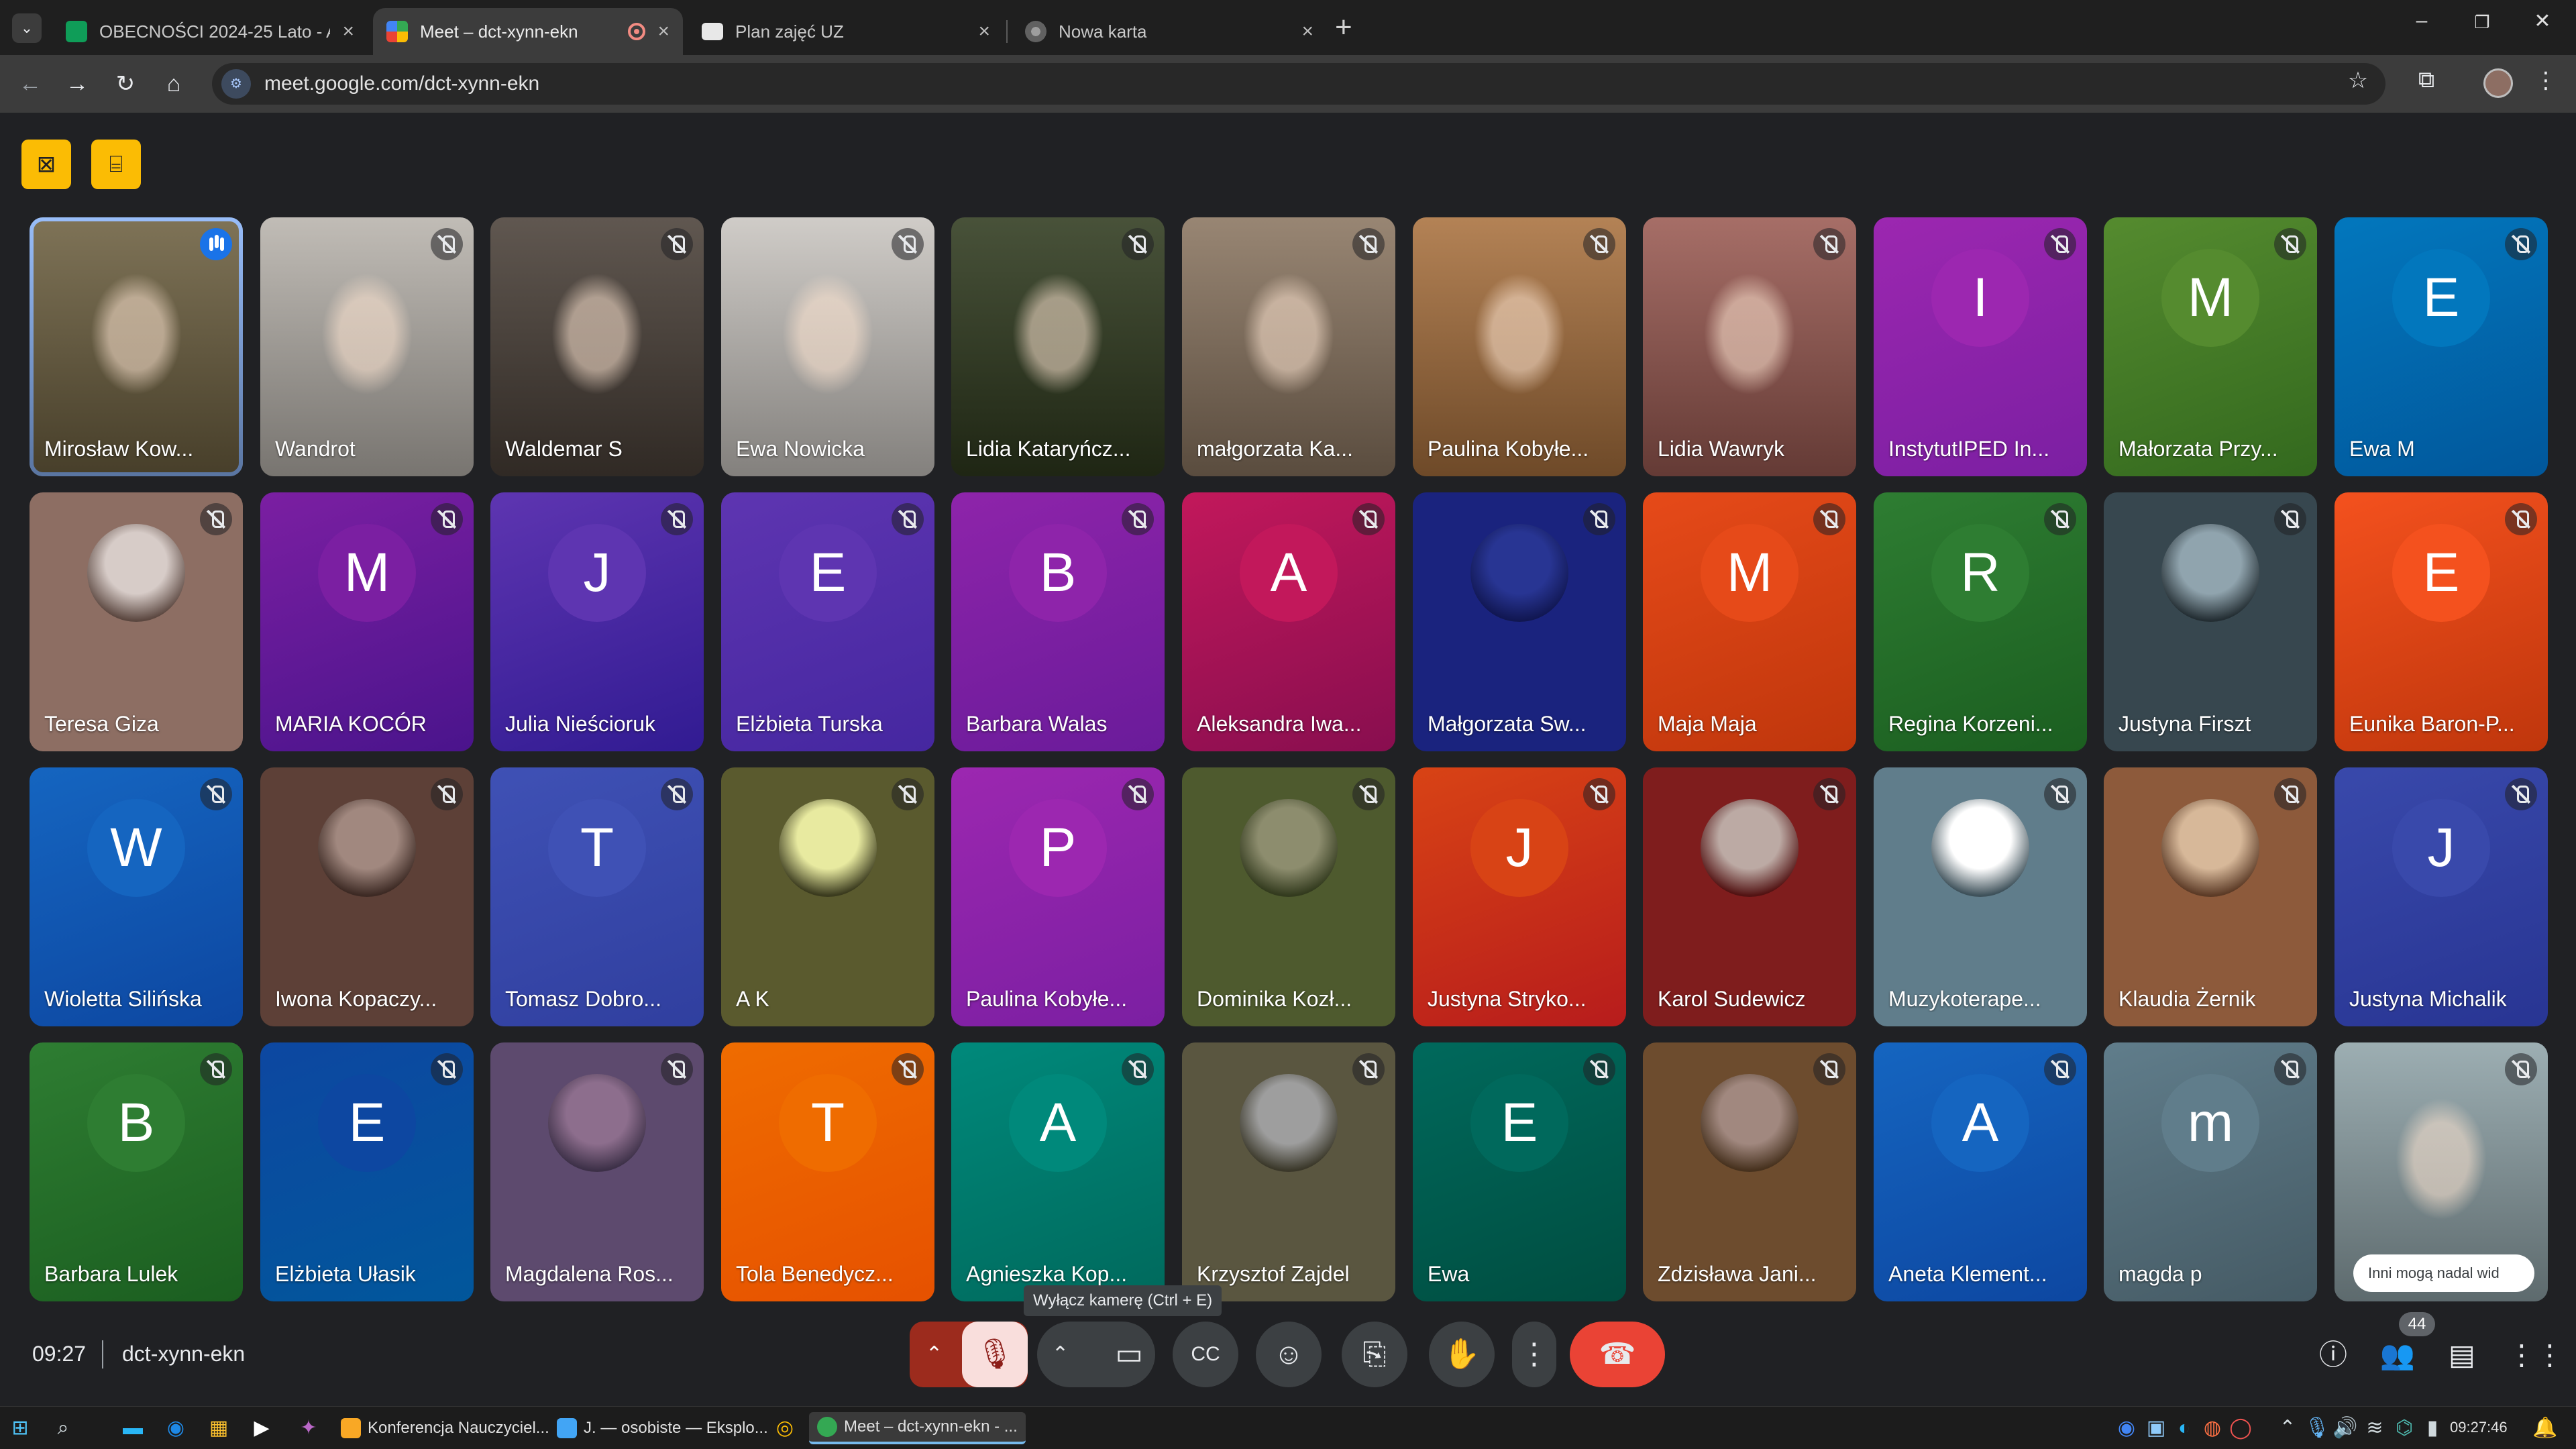 The height and width of the screenshot is (1449, 2576). I want to click on address-bar: ⚙ meet.google.com/dct-xynn-ekn, so click(1298, 84).